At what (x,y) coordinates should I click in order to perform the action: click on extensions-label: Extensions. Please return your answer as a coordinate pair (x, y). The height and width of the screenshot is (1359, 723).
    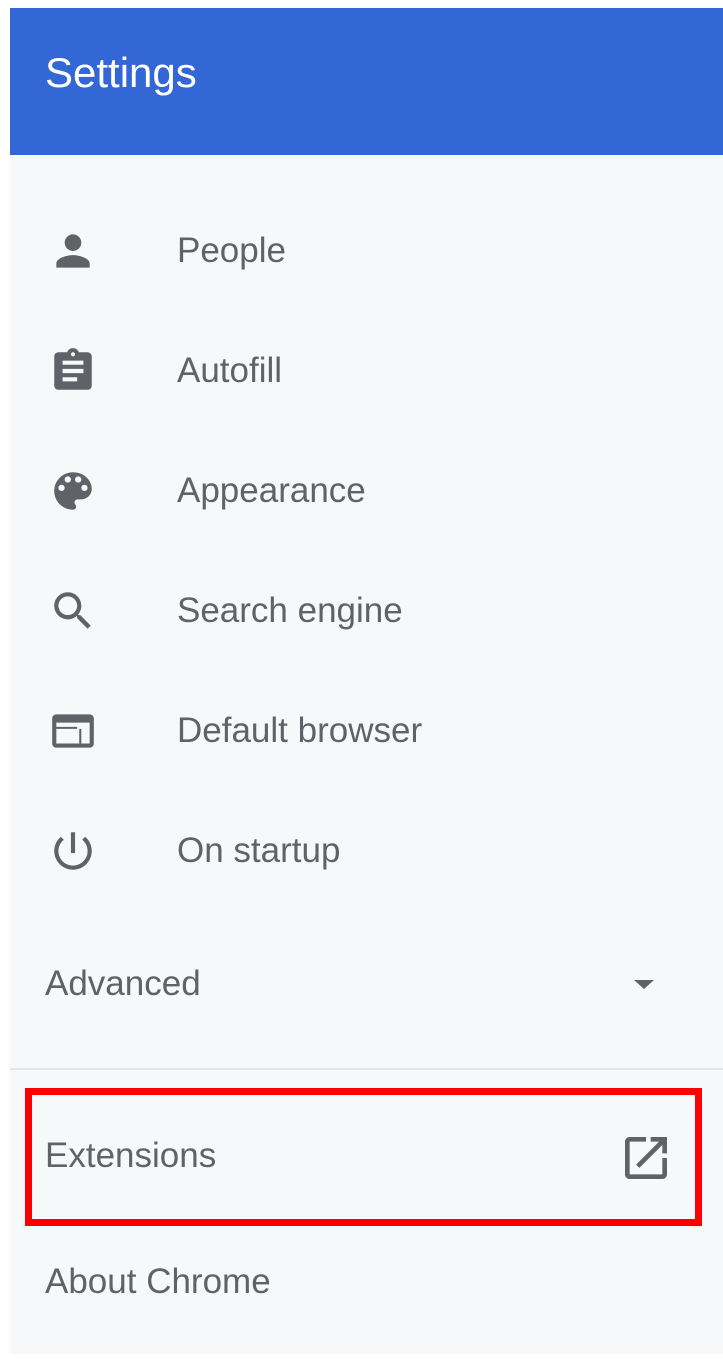
    Looking at the image, I should click on (131, 1155).